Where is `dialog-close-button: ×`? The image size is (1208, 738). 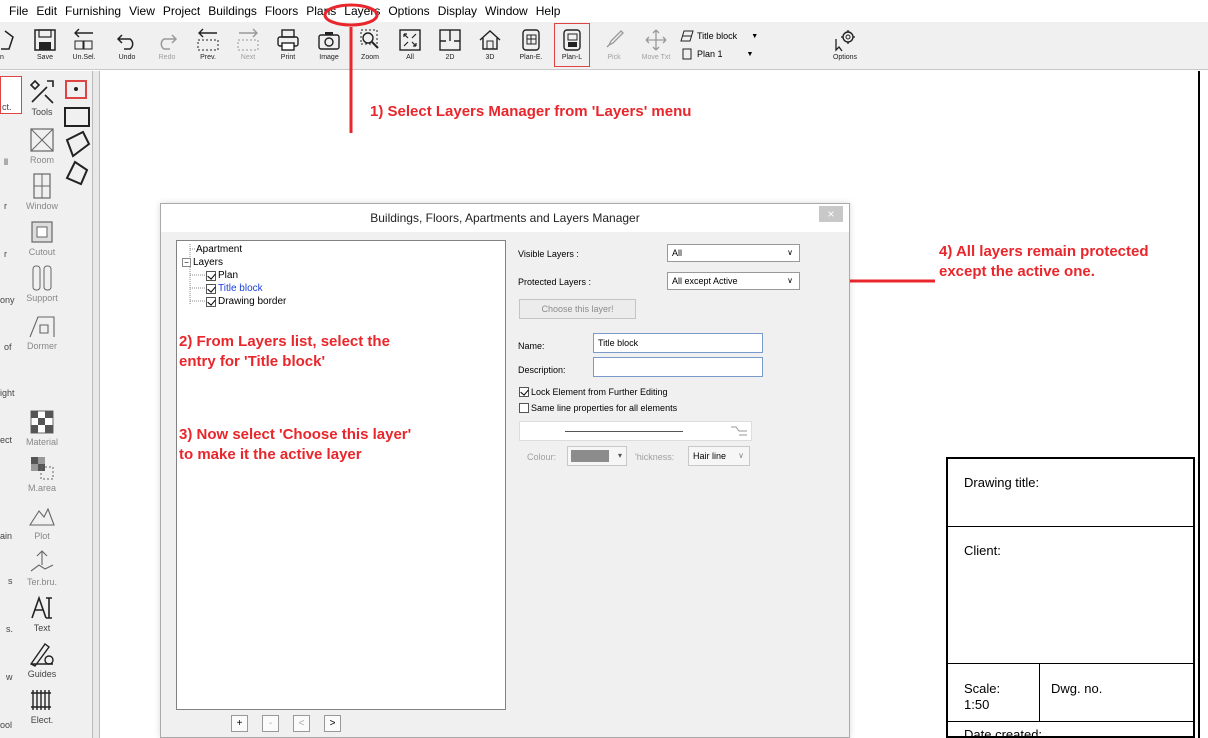
dialog-close-button: × is located at coordinates (831, 214).